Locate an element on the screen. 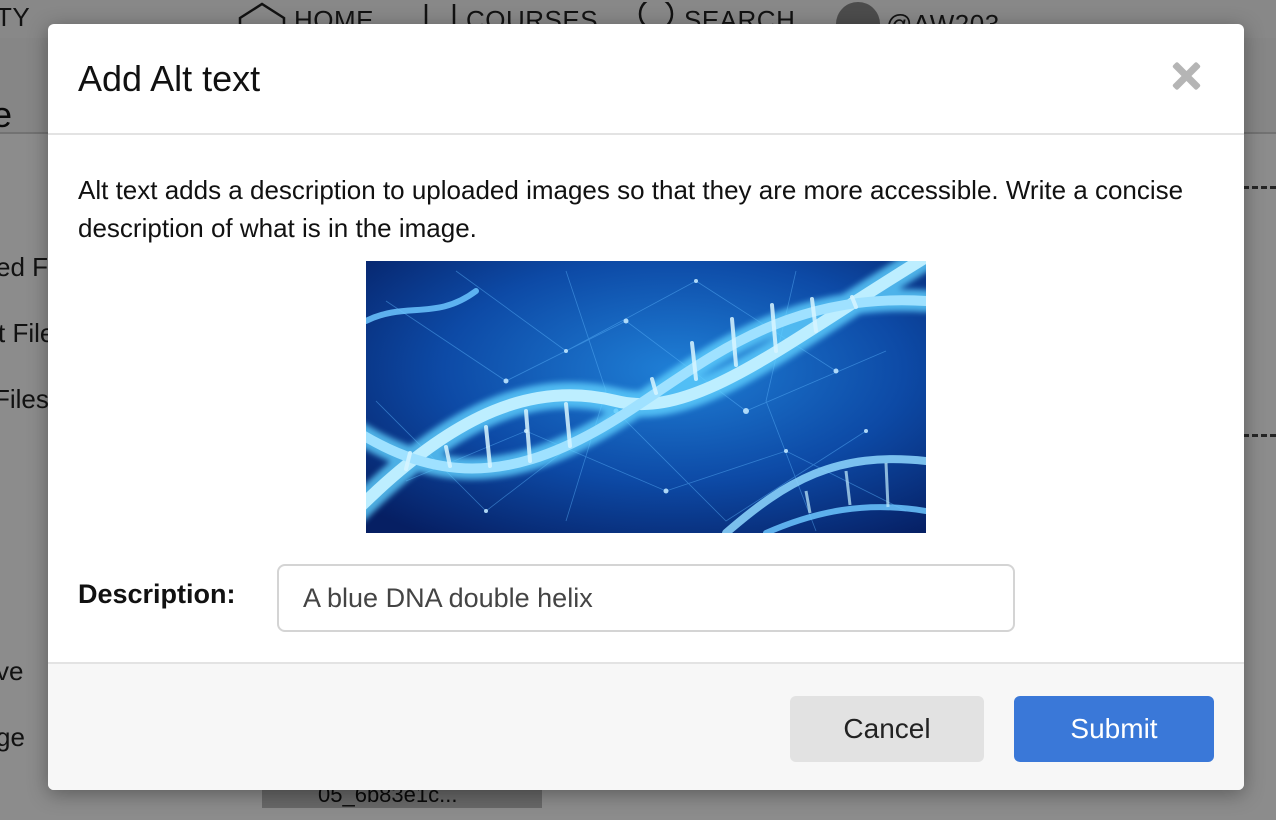 The height and width of the screenshot is (820, 1276). dialog-title: Add Alt text is located at coordinates (169, 78).